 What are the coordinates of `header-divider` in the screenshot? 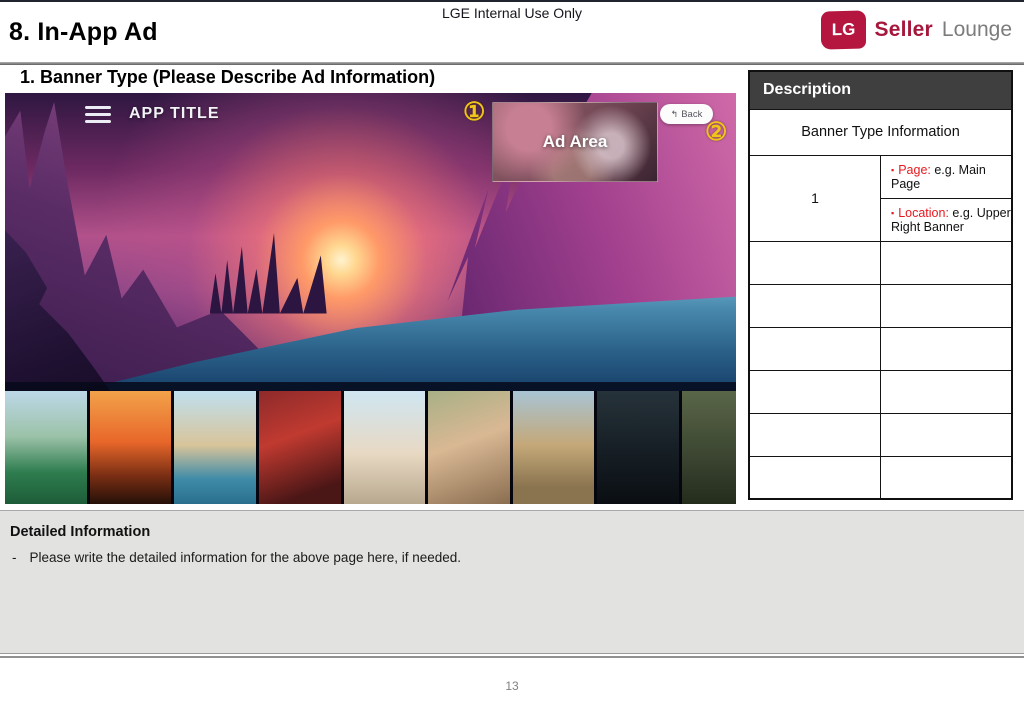 It's located at (512, 63).